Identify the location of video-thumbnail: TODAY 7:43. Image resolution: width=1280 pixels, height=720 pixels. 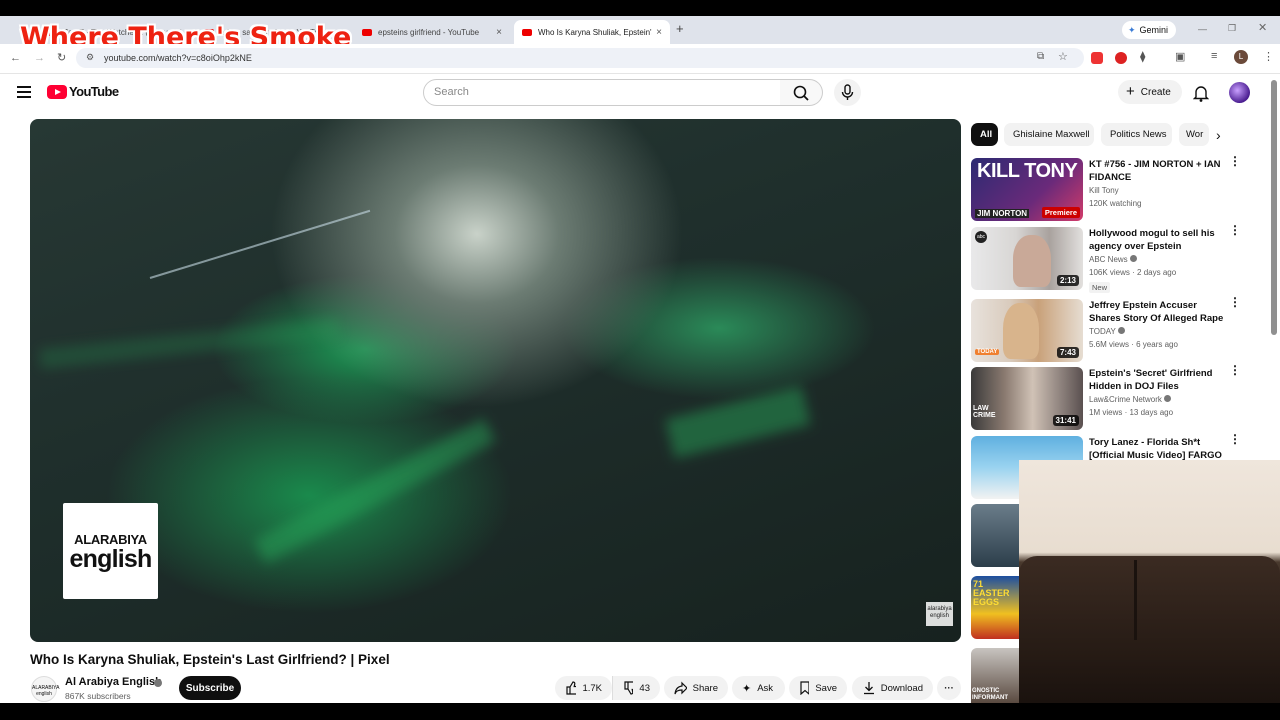
(1027, 330).